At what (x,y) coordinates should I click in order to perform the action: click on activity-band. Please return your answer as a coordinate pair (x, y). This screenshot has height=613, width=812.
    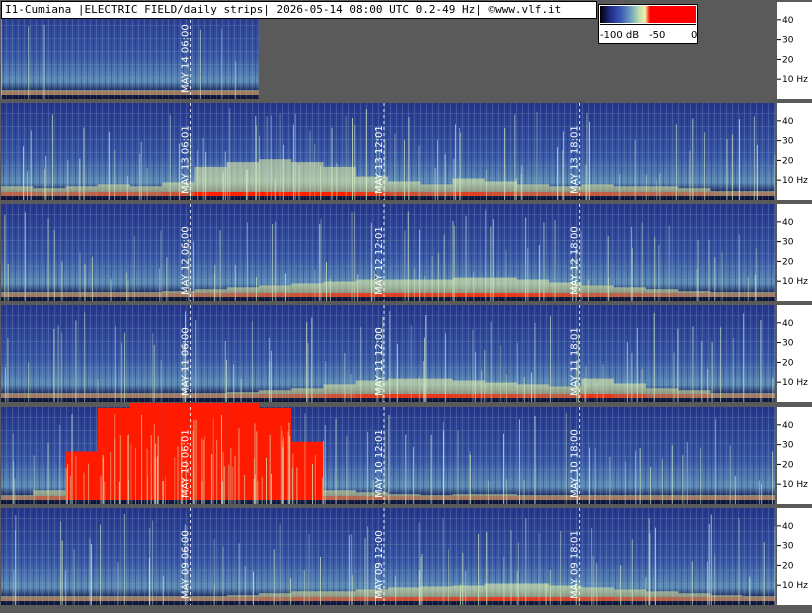
    Looking at the image, I should click on (275, 453).